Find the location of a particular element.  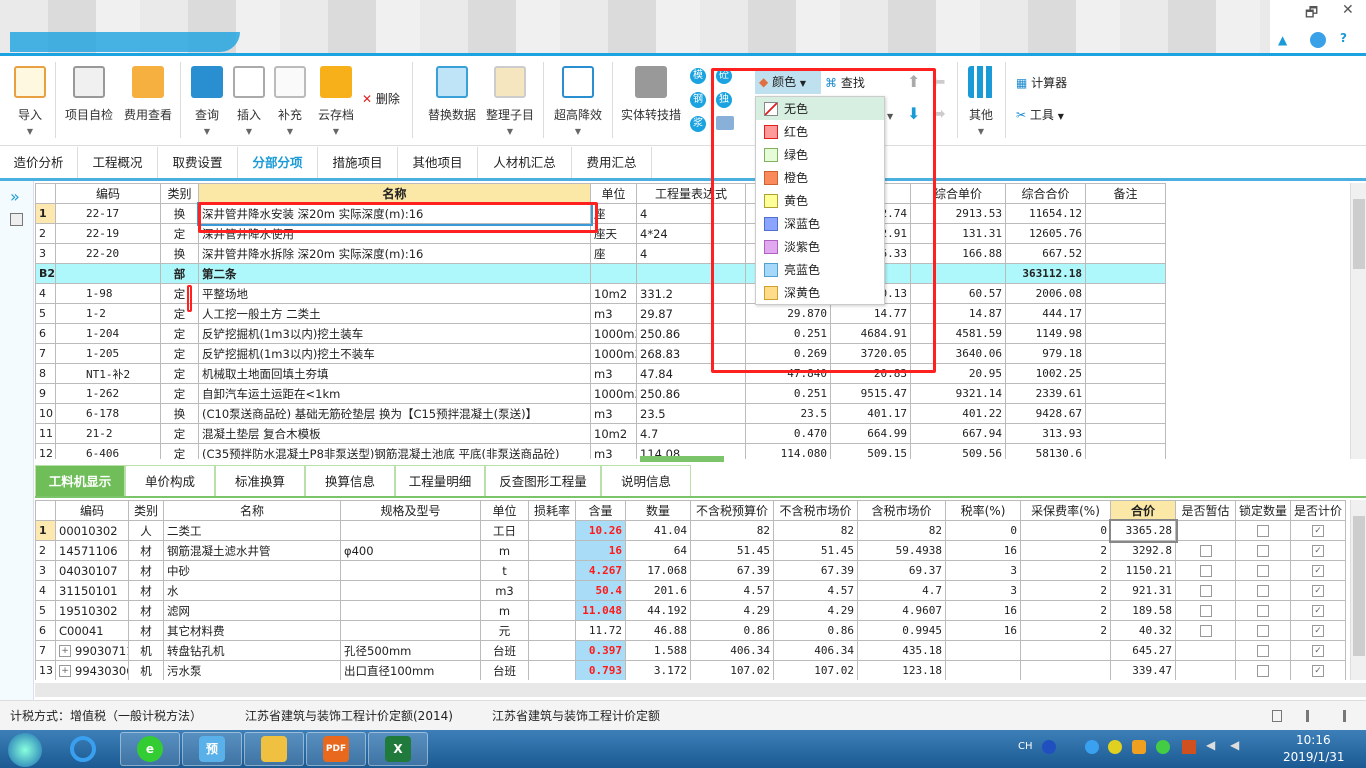

content-cell: 11.048 is located at coordinates (600, 610).